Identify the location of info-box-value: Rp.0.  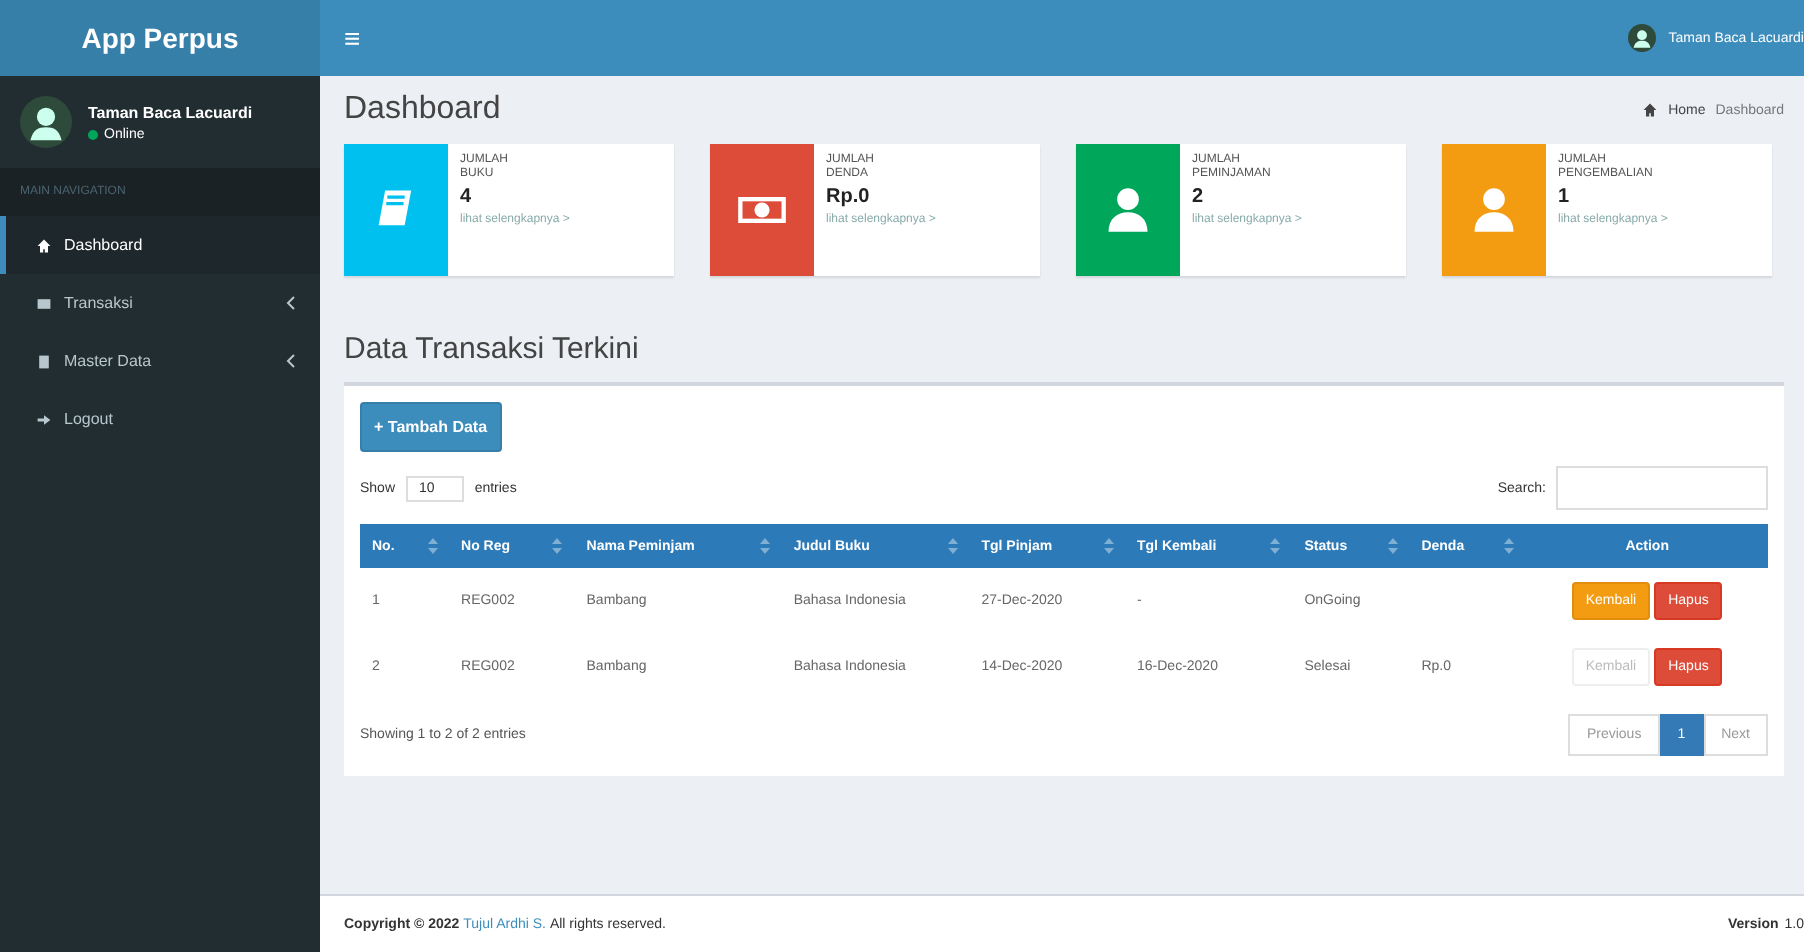
(849, 197).